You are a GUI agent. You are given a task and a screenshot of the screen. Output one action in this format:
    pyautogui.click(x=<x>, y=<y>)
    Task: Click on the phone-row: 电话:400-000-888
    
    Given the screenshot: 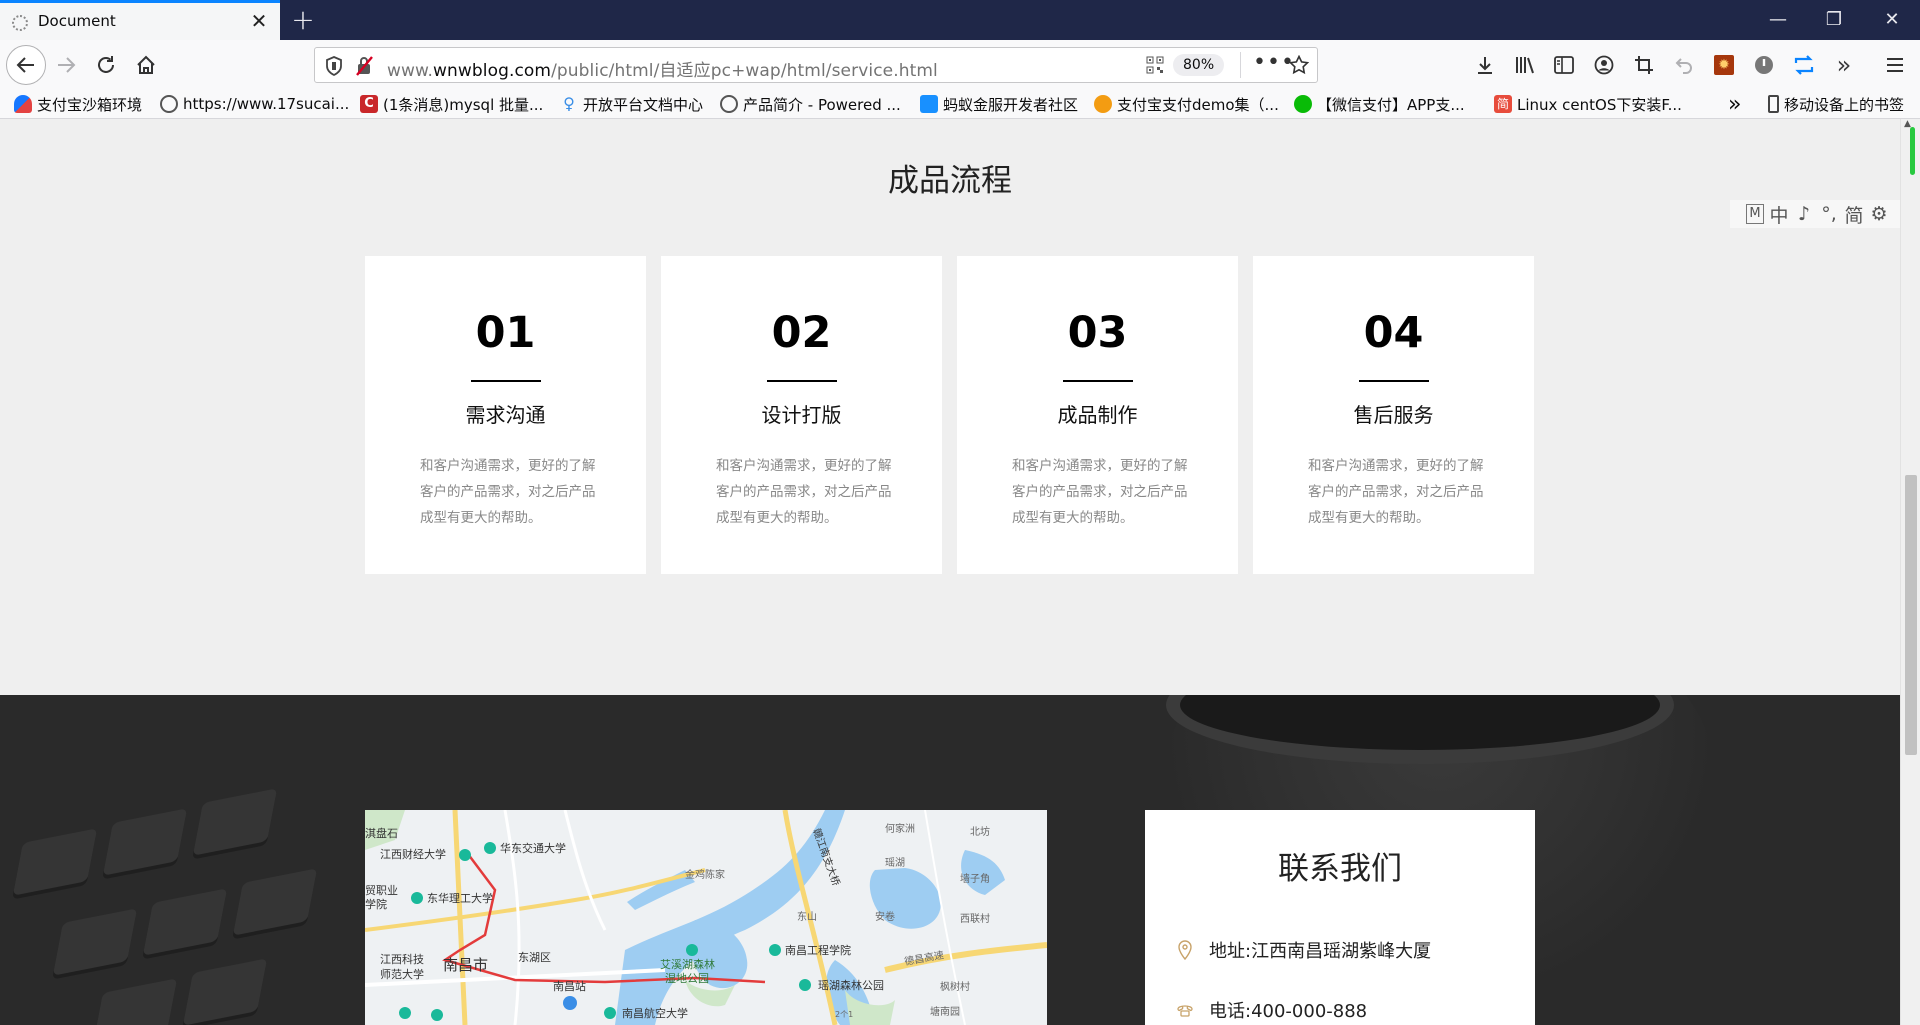 What is the action you would take?
    pyautogui.click(x=1271, y=1010)
    